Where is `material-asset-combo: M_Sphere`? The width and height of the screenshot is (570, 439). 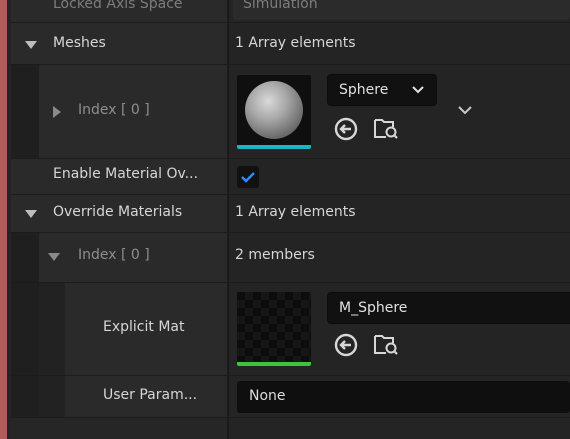
material-asset-combo: M_Sphere is located at coordinates (448, 308).